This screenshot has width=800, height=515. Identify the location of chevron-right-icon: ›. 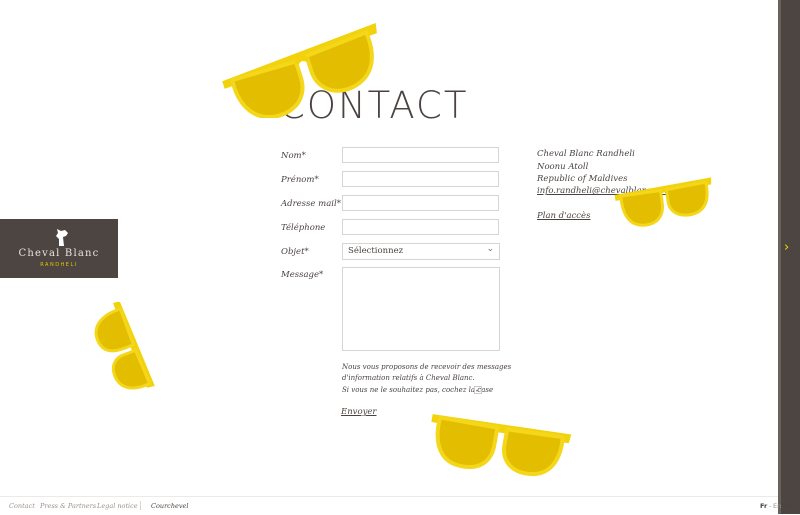
(790, 248).